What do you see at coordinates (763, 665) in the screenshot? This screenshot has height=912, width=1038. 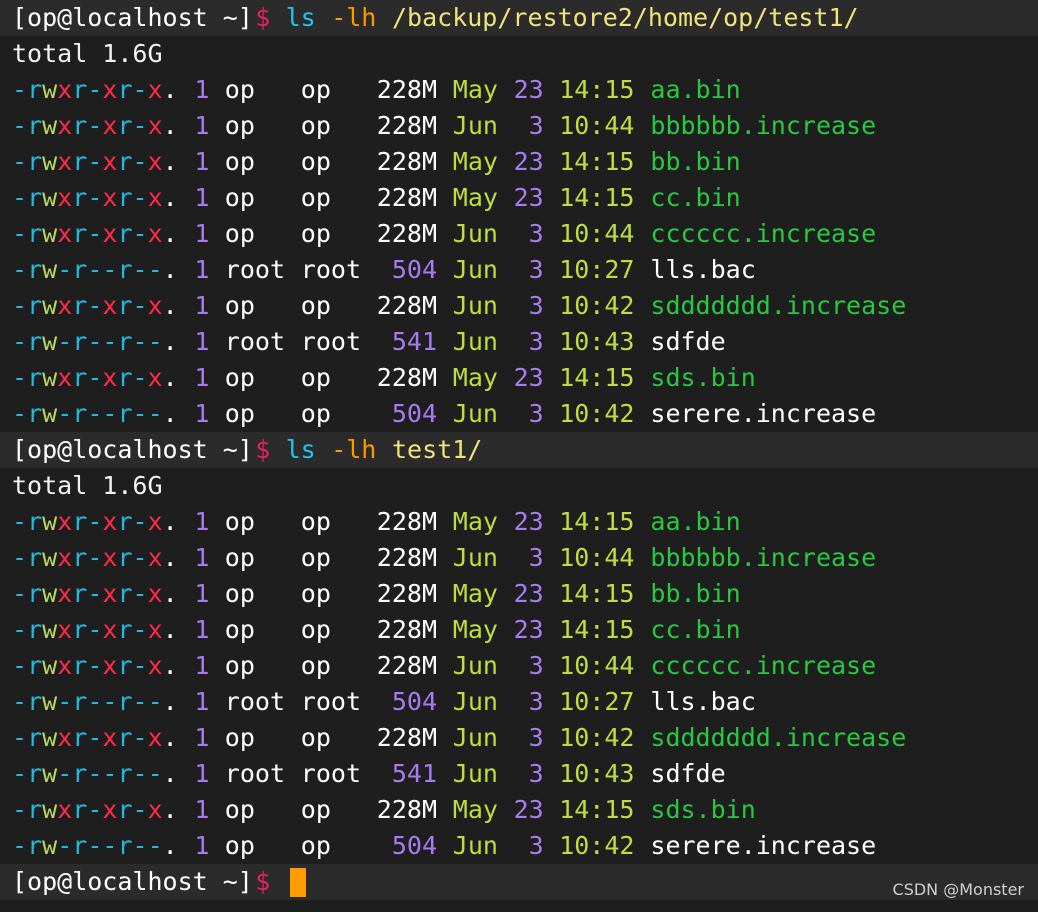 I see `file-name: cccccc.increase` at bounding box center [763, 665].